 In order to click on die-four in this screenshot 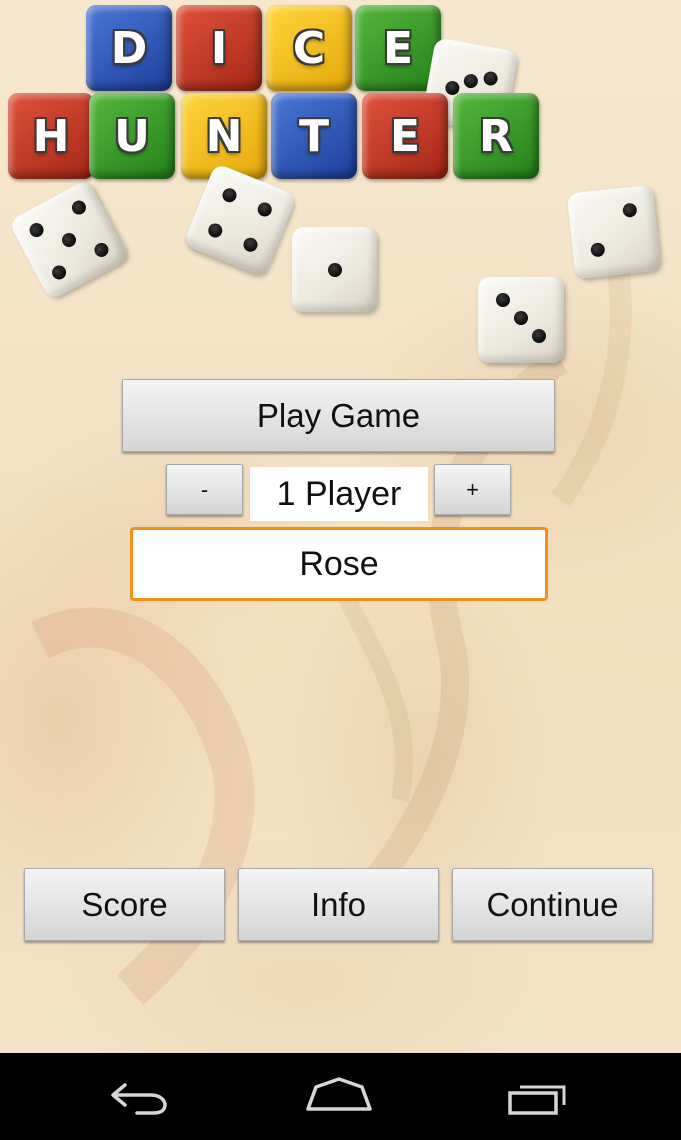, I will do `click(240, 220)`.